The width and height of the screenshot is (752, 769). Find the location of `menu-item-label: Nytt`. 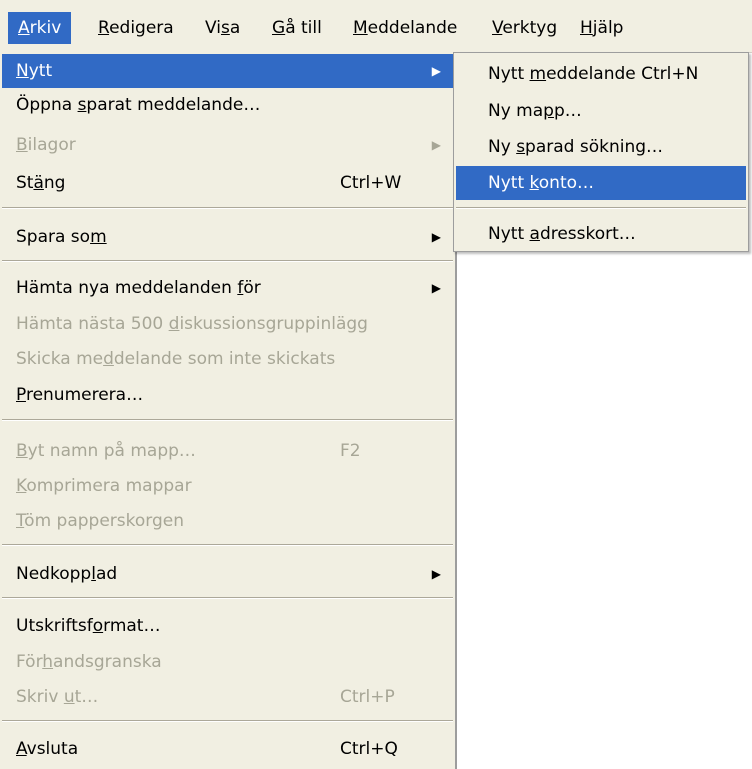

menu-item-label: Nytt is located at coordinates (34, 71).